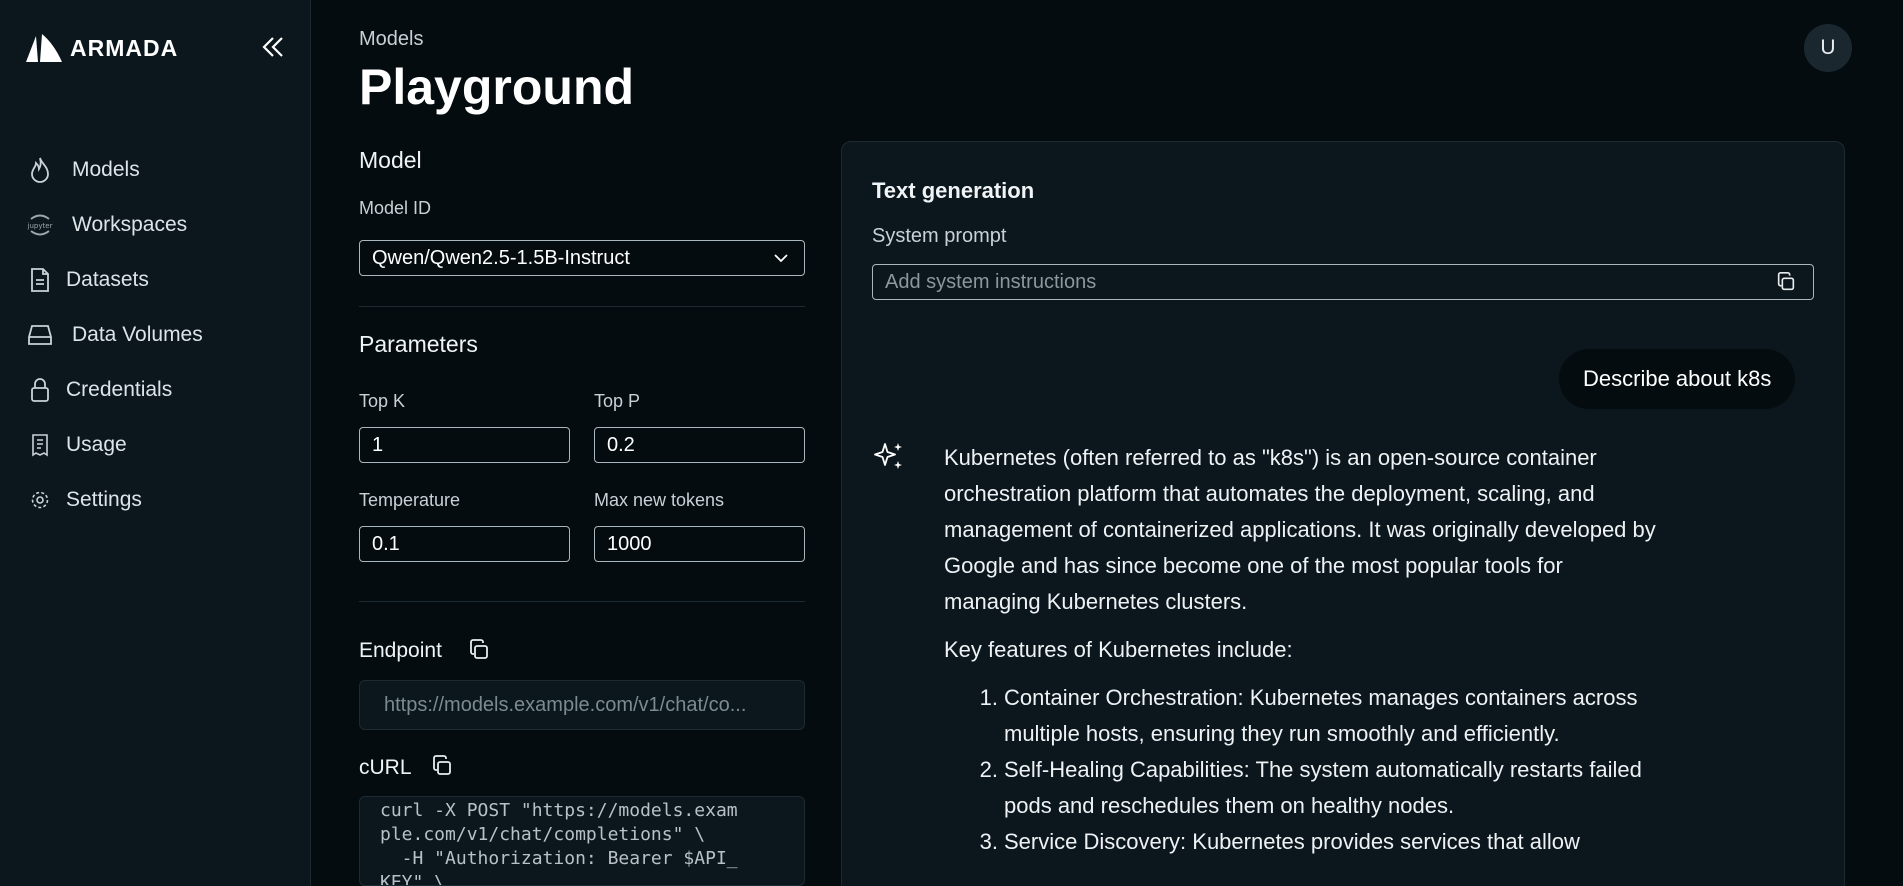 This screenshot has height=886, width=1903. I want to click on collapse-sidebar-button, so click(273, 47).